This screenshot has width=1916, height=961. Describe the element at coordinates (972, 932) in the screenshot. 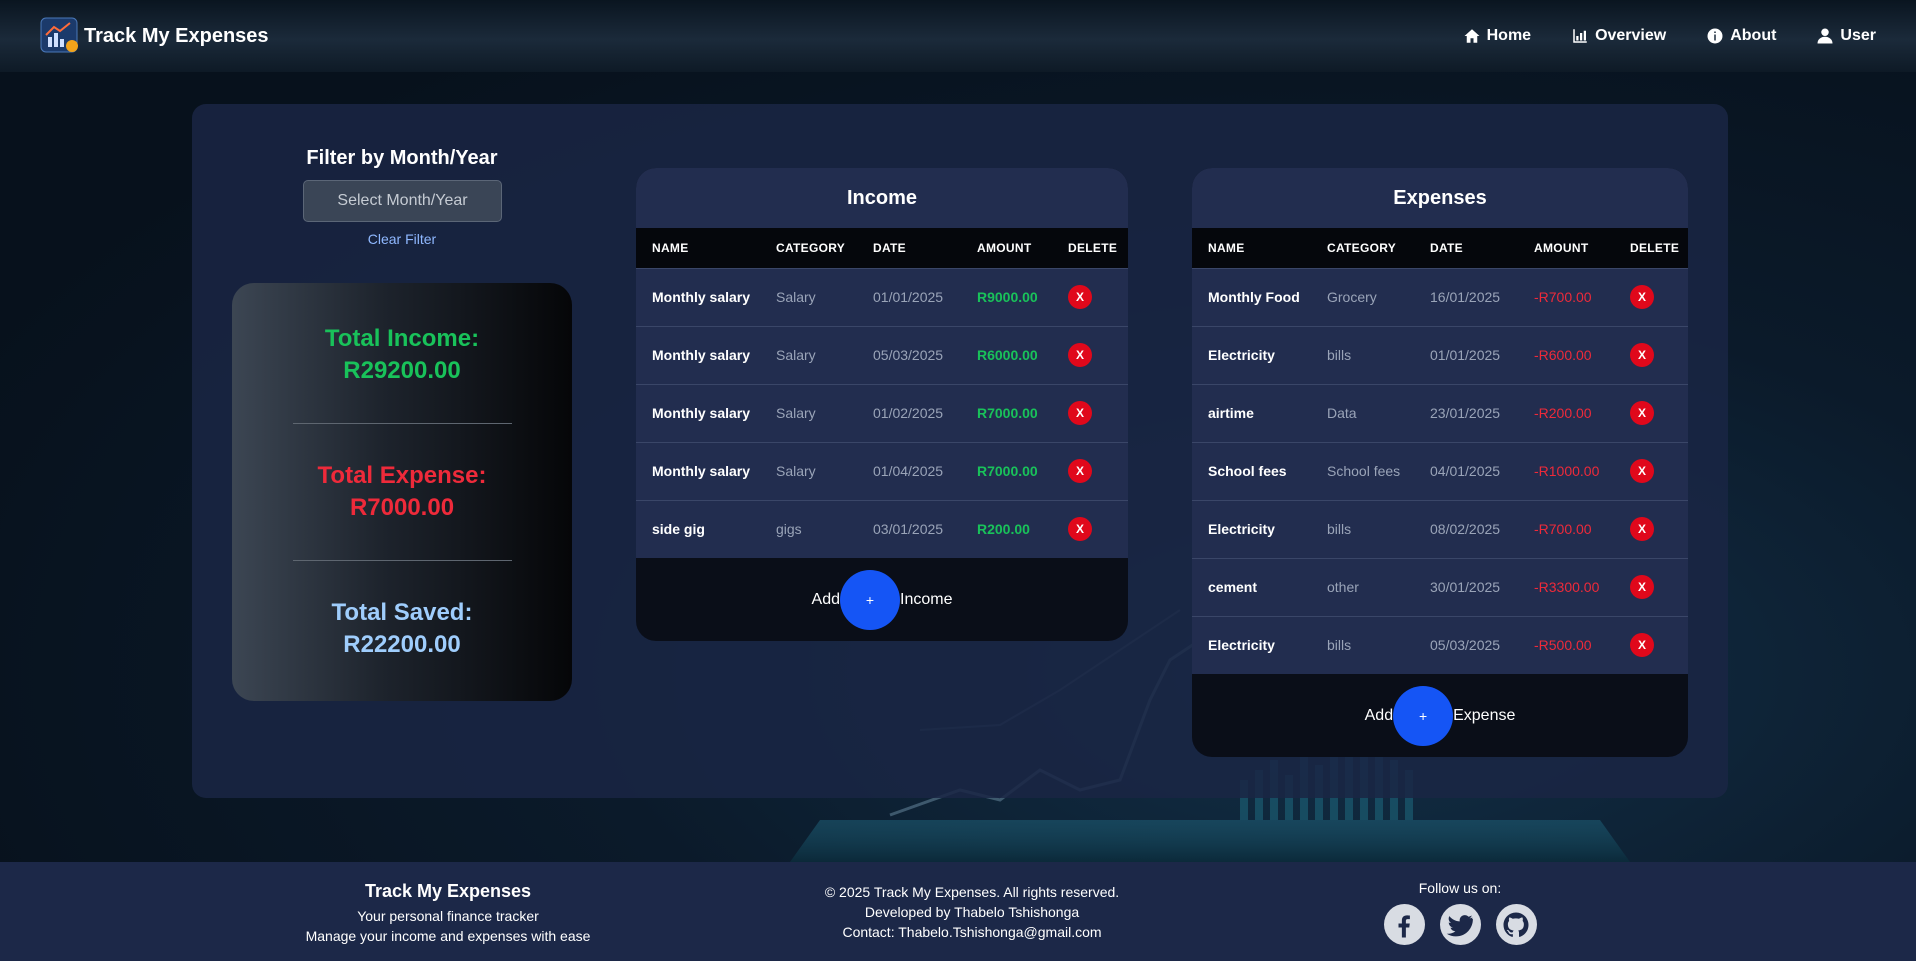

I see `footer-contact: Contact: Thabelo.Tshishonga@gmail.com` at that location.